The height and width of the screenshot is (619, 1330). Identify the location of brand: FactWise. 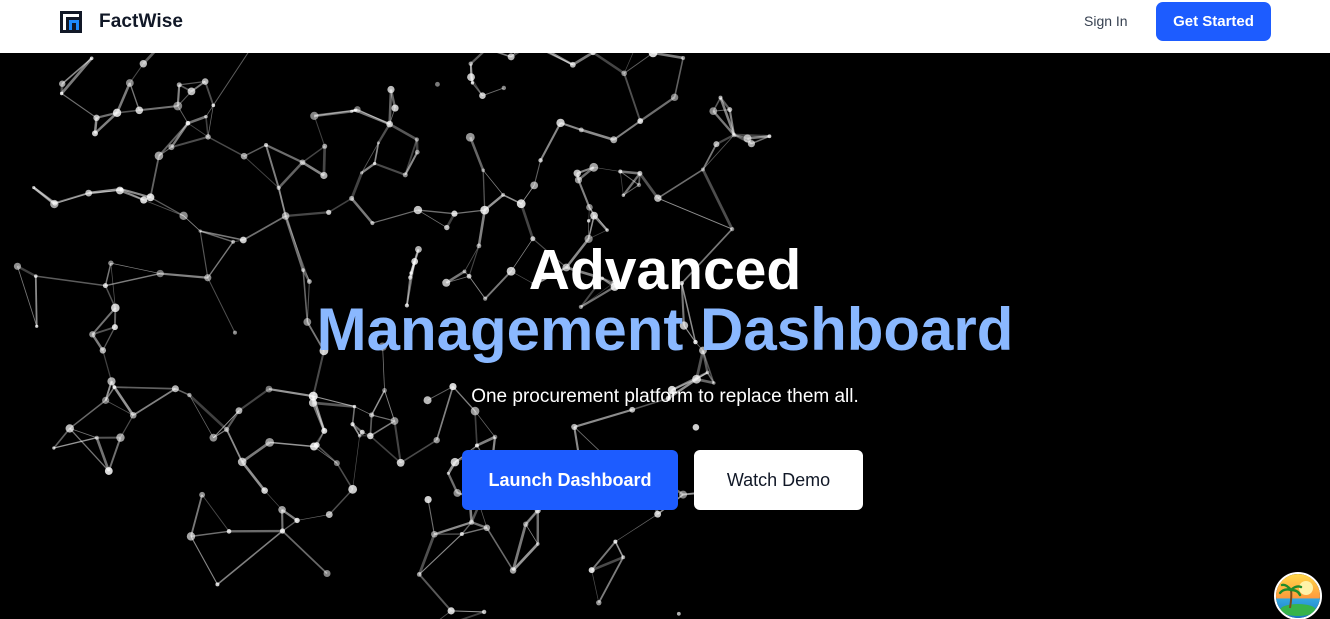
(121, 22).